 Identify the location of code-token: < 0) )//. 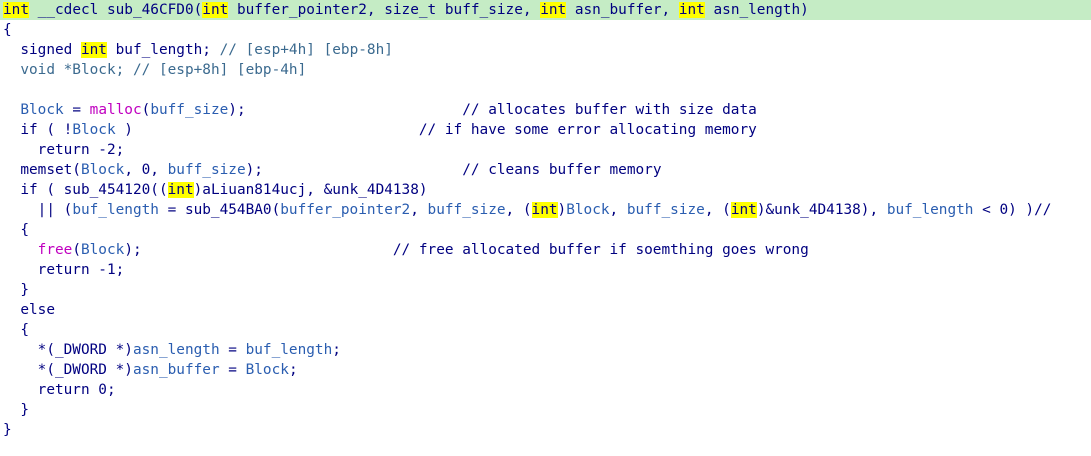
(1012, 210).